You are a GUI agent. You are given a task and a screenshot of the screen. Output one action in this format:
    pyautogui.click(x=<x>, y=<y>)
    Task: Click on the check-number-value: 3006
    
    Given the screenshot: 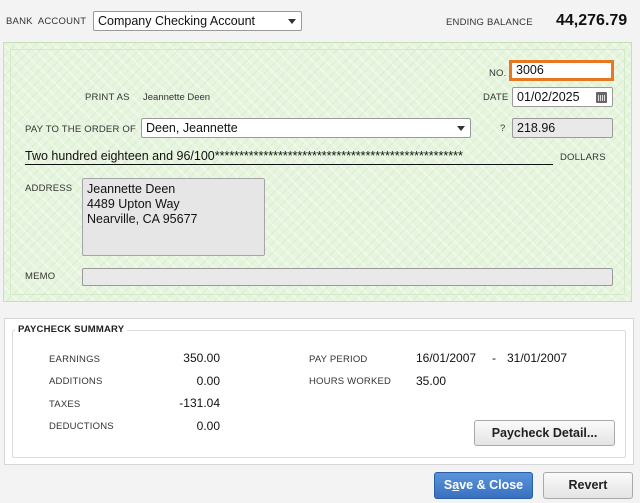 What is the action you would take?
    pyautogui.click(x=530, y=70)
    